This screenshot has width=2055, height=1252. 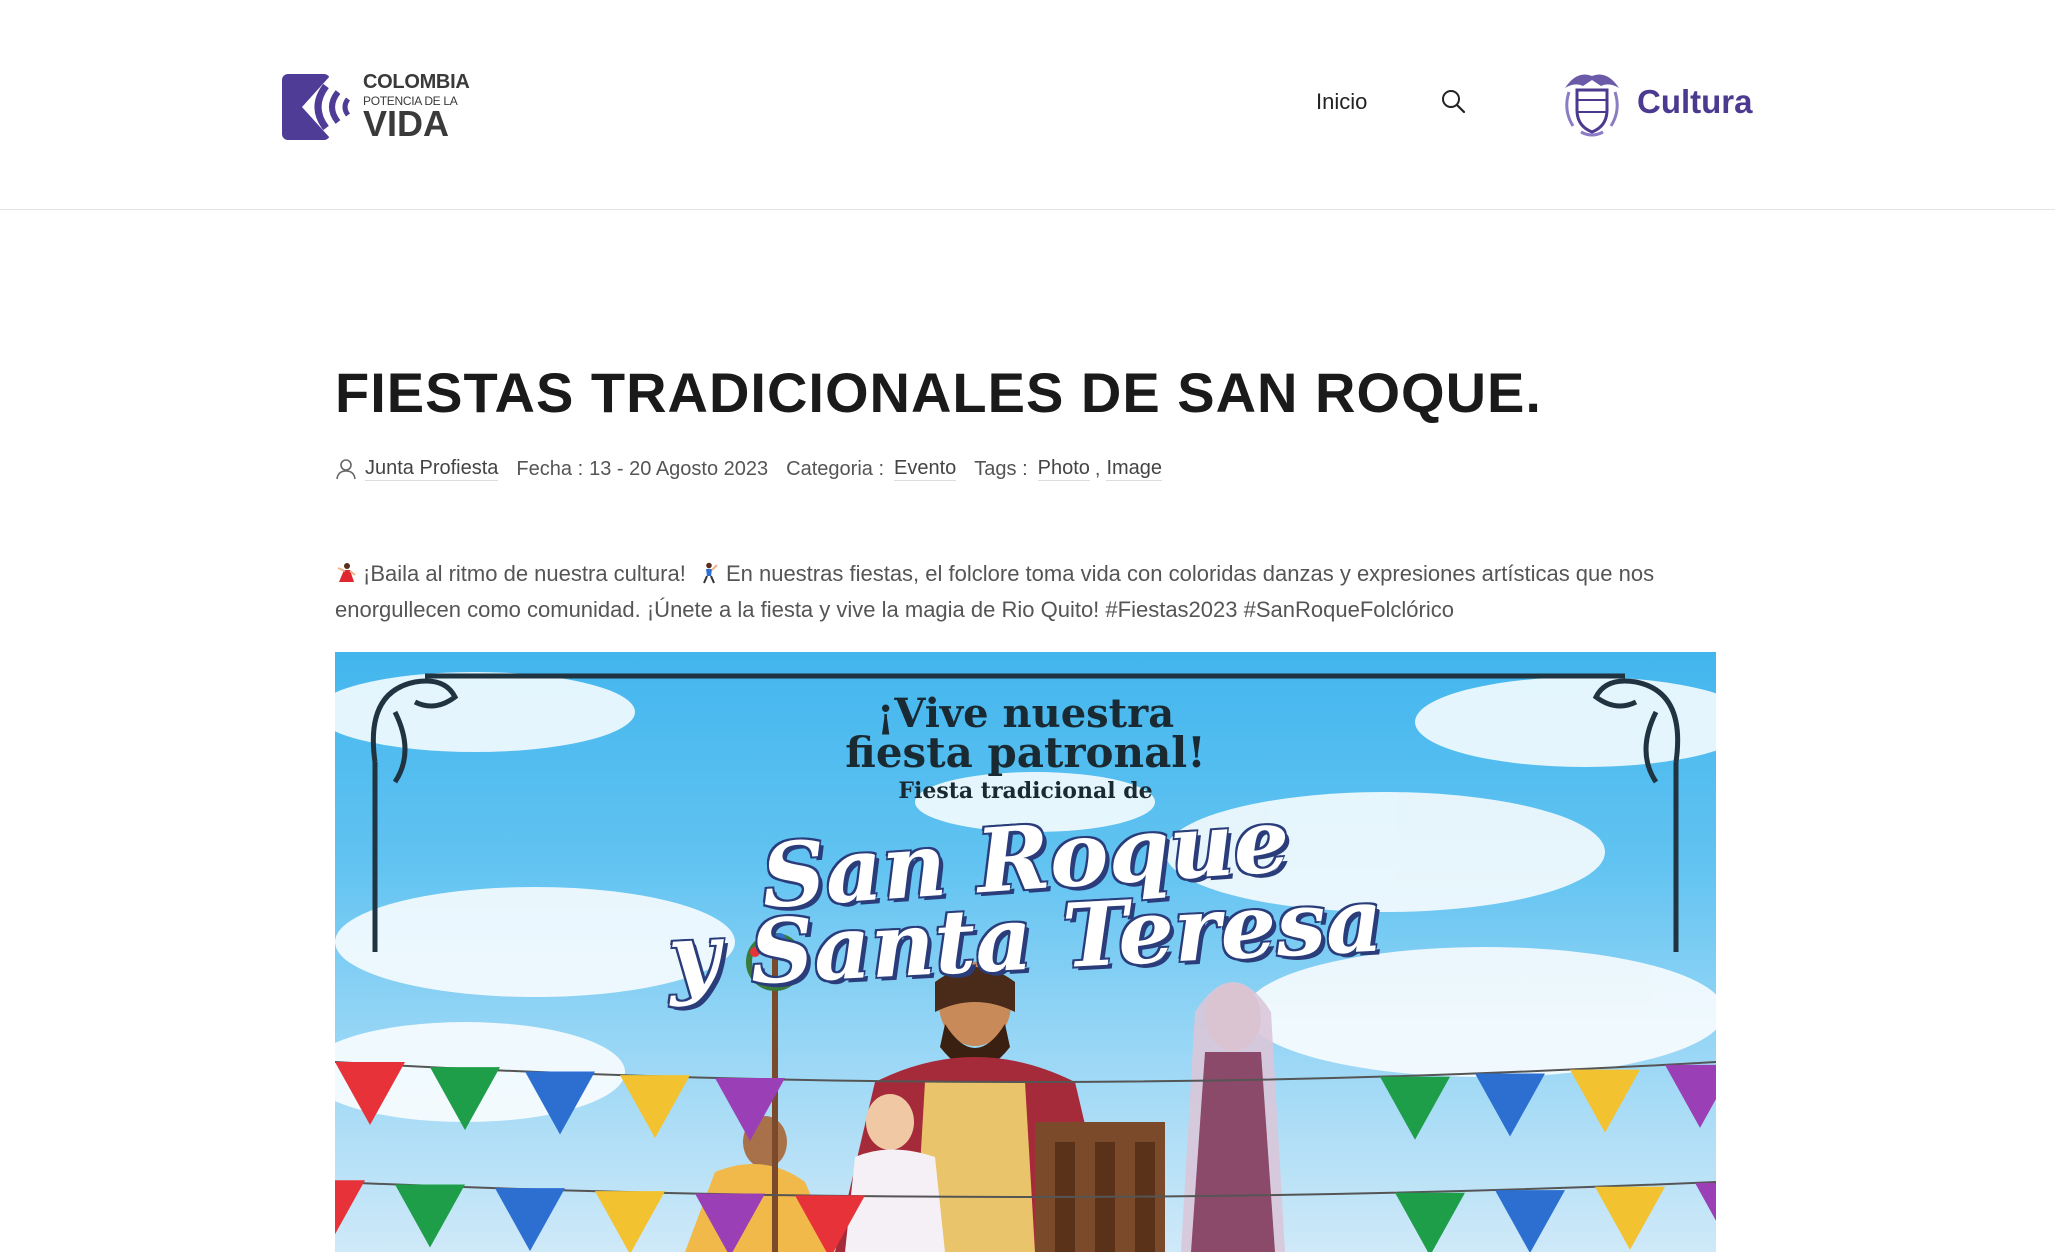 What do you see at coordinates (1025, 752) in the screenshot?
I see `poster-headline-line-2: fiesta patronal!` at bounding box center [1025, 752].